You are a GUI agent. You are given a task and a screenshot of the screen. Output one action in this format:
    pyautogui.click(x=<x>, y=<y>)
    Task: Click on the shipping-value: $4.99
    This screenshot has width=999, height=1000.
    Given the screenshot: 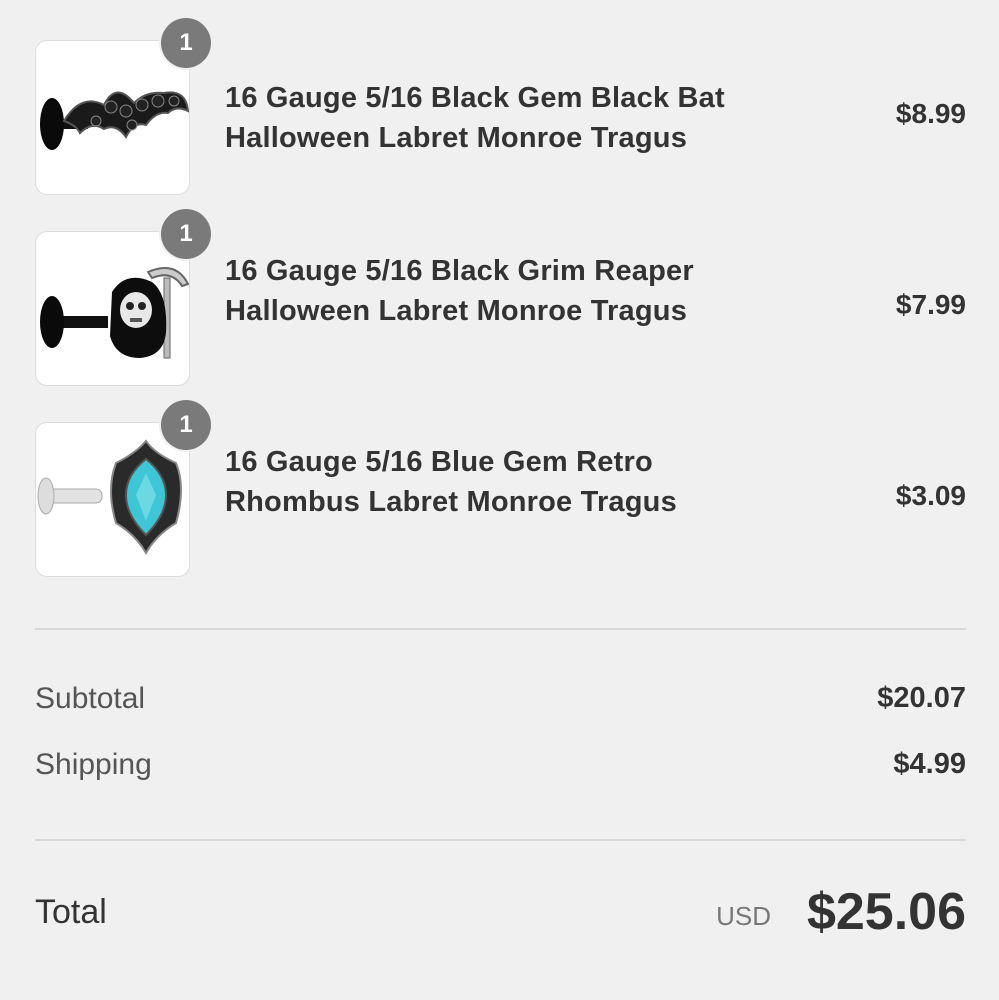 What is the action you would take?
    pyautogui.click(x=929, y=764)
    